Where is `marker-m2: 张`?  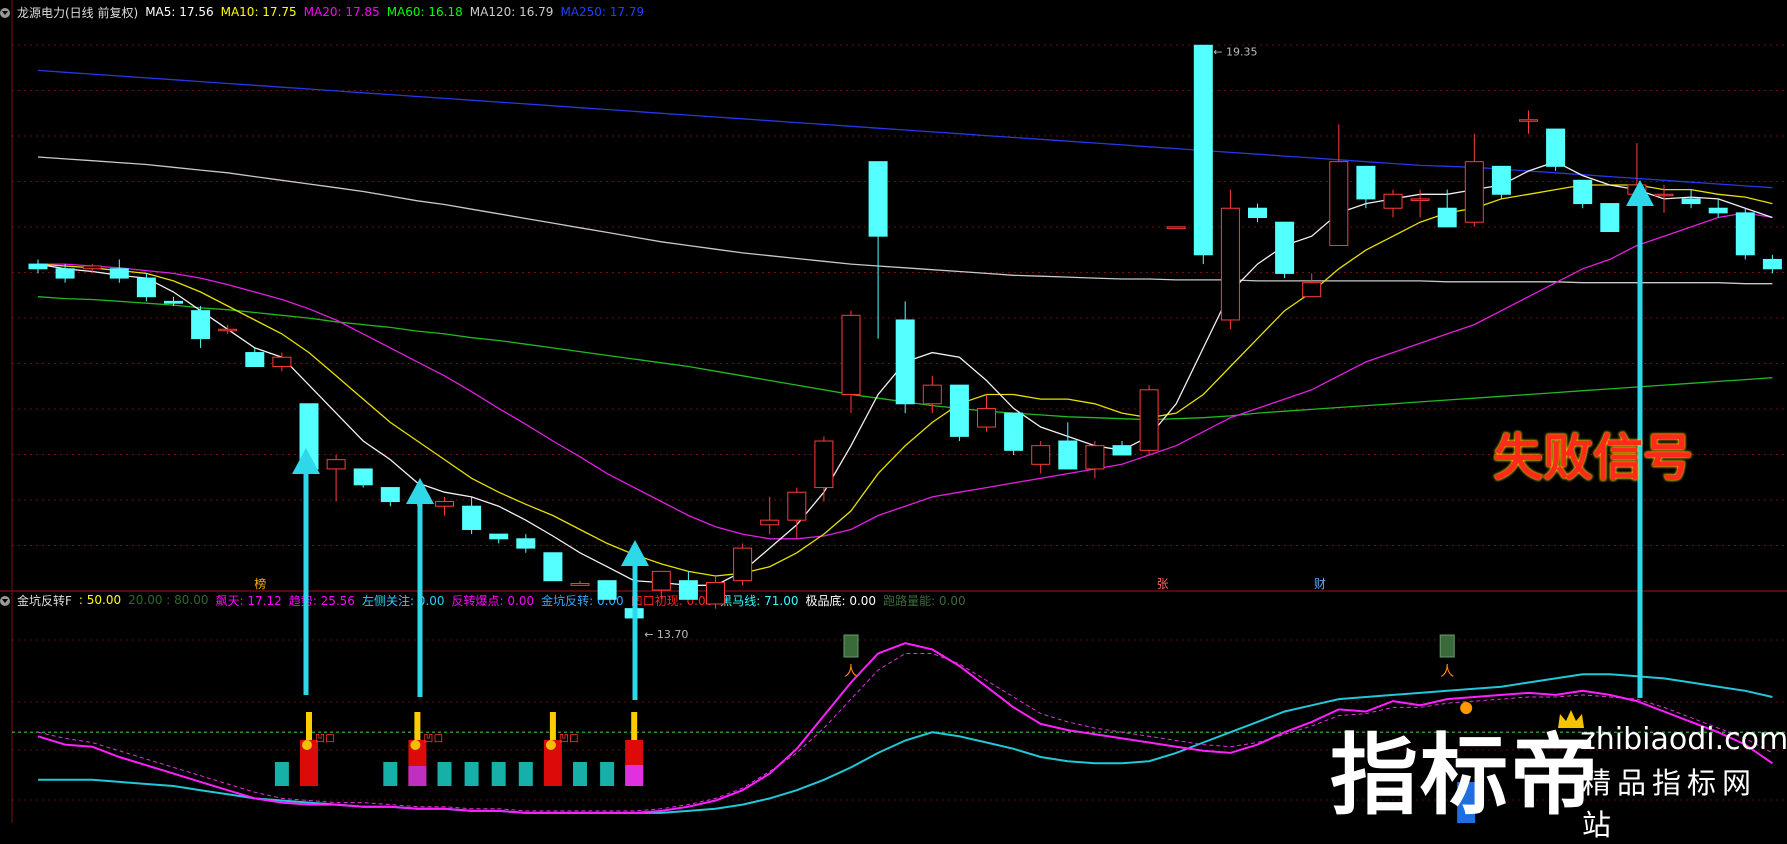 marker-m2: 张 is located at coordinates (1163, 584).